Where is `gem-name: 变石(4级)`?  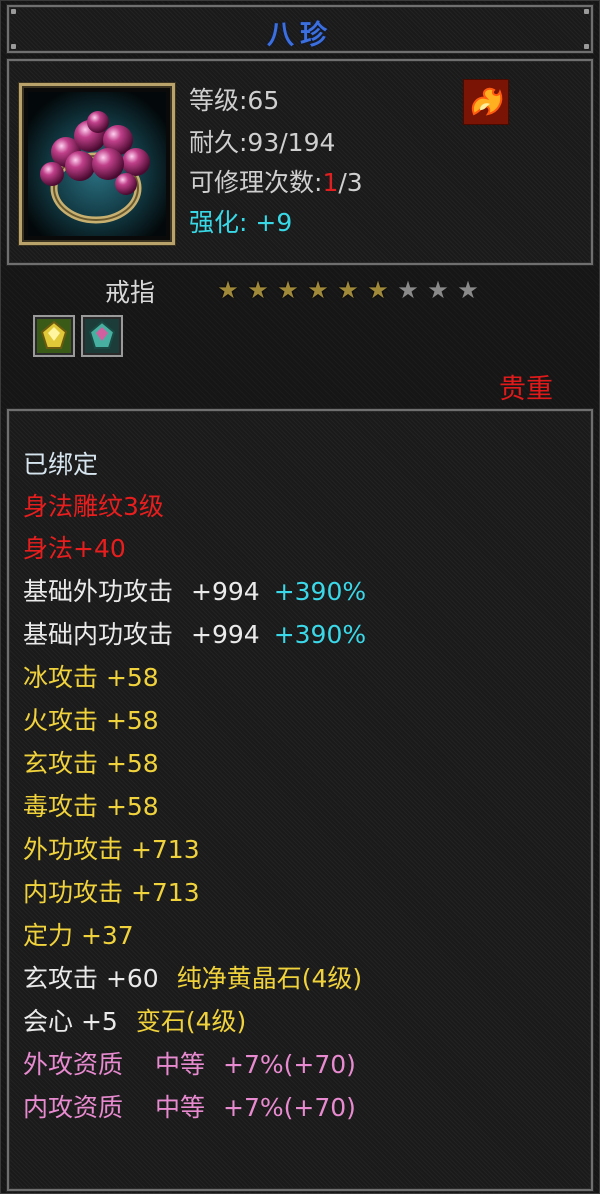
gem-name: 变石(4级) is located at coordinates (191, 1021).